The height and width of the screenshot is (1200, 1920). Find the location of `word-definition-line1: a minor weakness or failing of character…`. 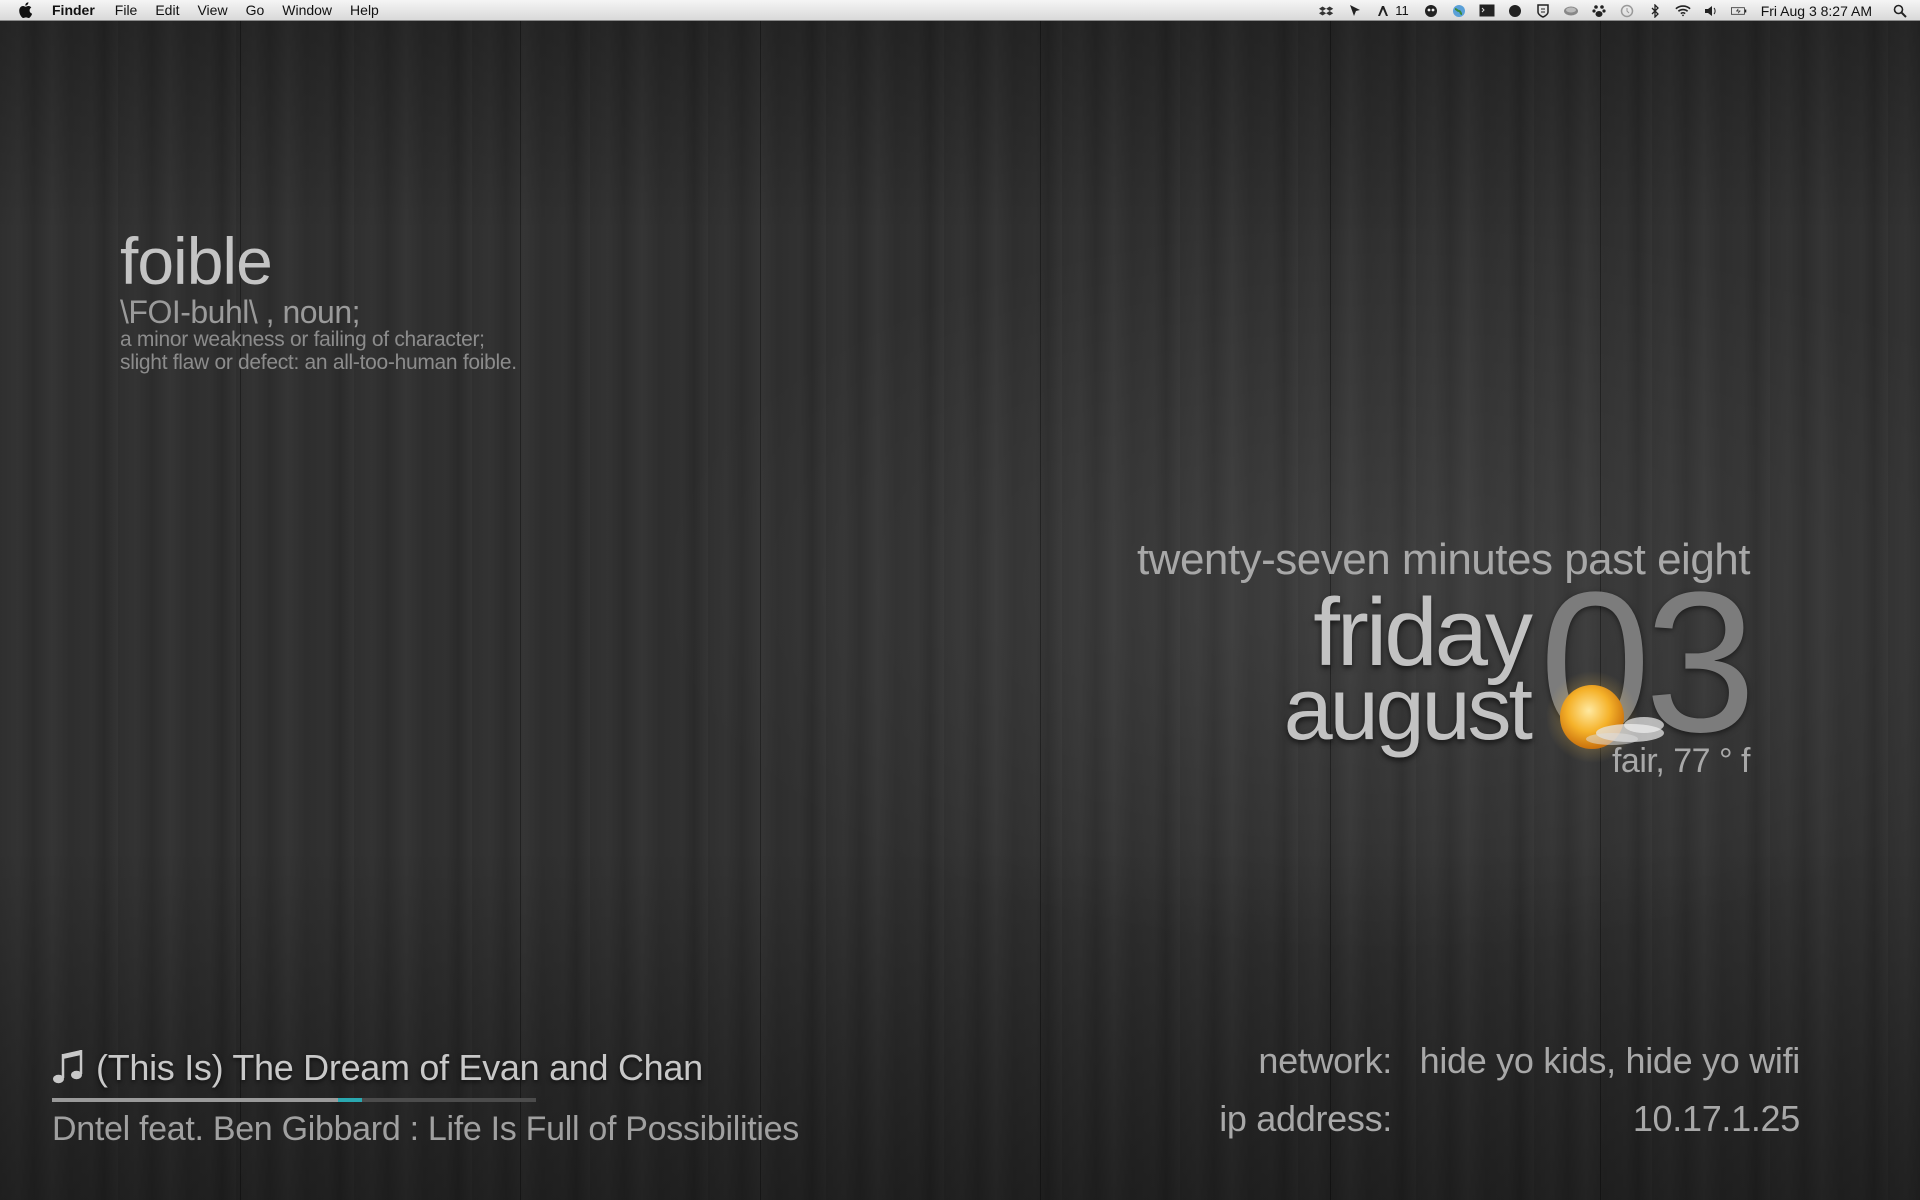

word-definition-line1: a minor weakness or failing of character… is located at coordinates (302, 339).